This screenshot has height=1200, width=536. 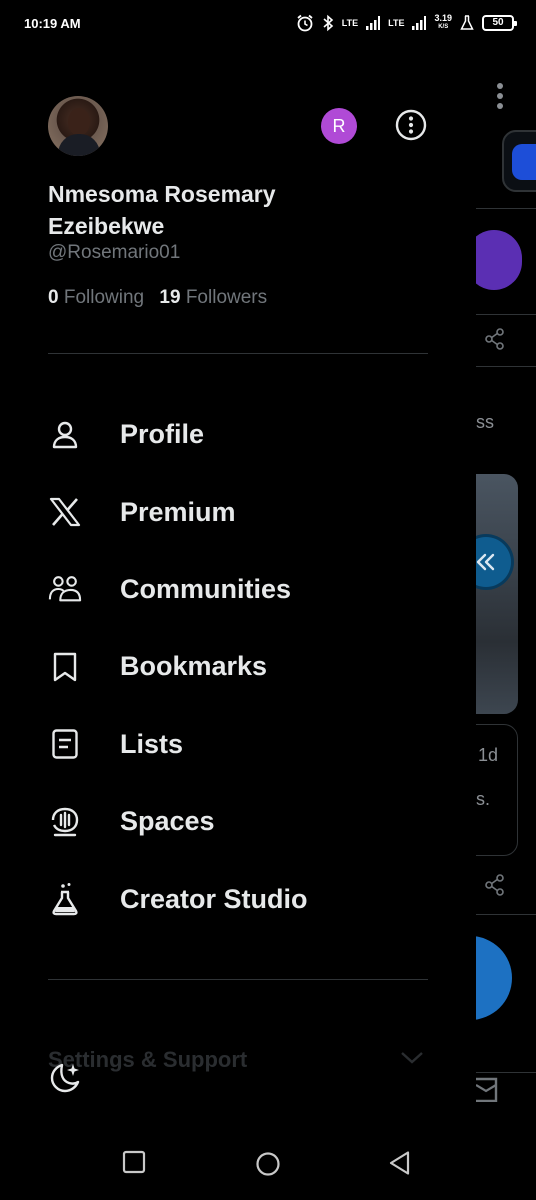 I want to click on alarm-icon, so click(x=305, y=23).